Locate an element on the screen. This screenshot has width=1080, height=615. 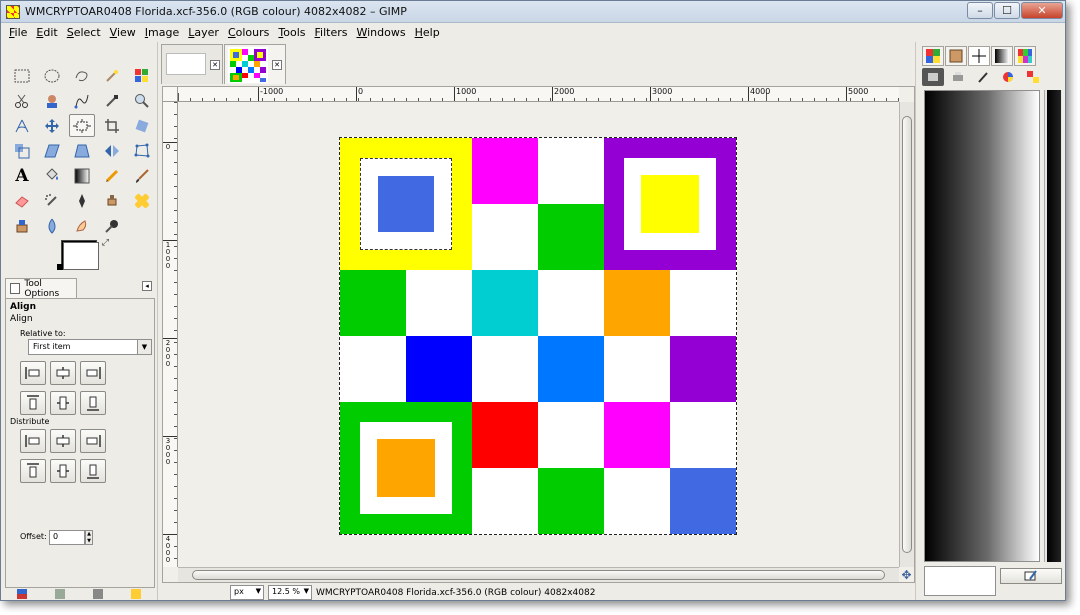
color-wheel-tab-icon is located at coordinates (1008, 77).